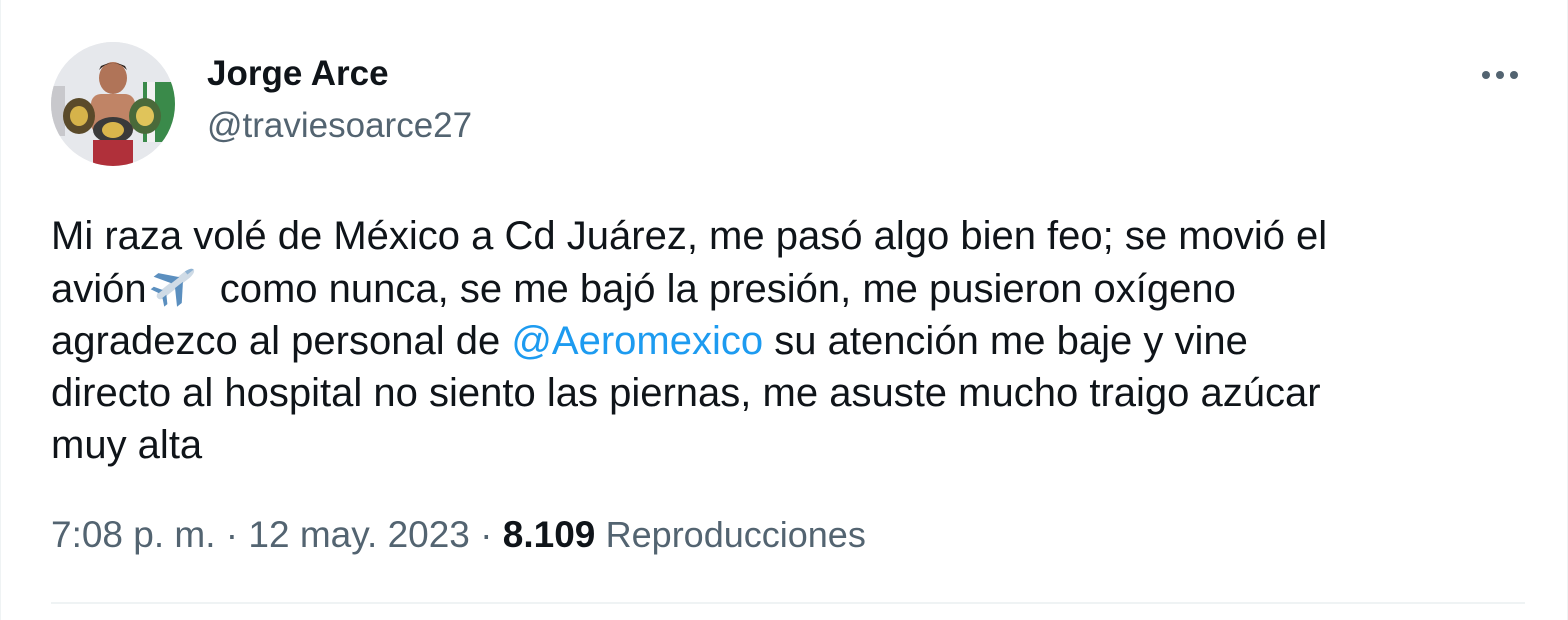 This screenshot has width=1568, height=620. Describe the element at coordinates (1005, 341) in the screenshot. I see `tweet-text-segment: su atención me baje y vine` at that location.